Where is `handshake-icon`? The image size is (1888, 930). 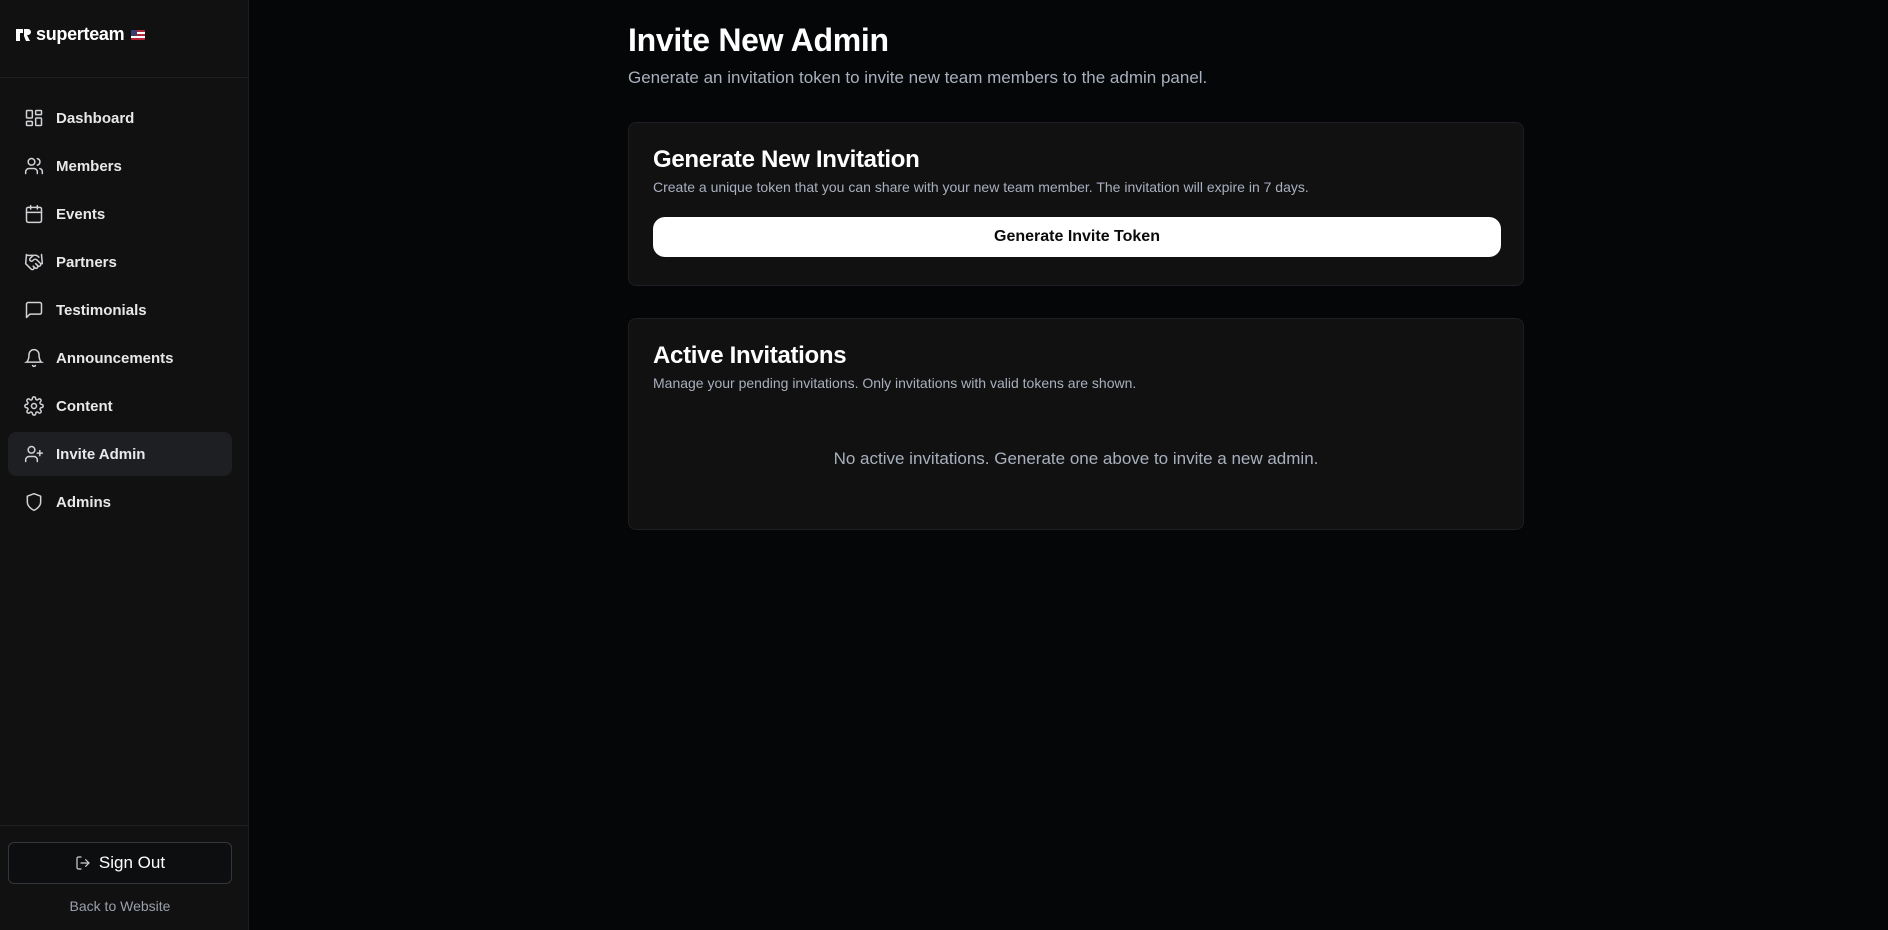
handshake-icon is located at coordinates (34, 262).